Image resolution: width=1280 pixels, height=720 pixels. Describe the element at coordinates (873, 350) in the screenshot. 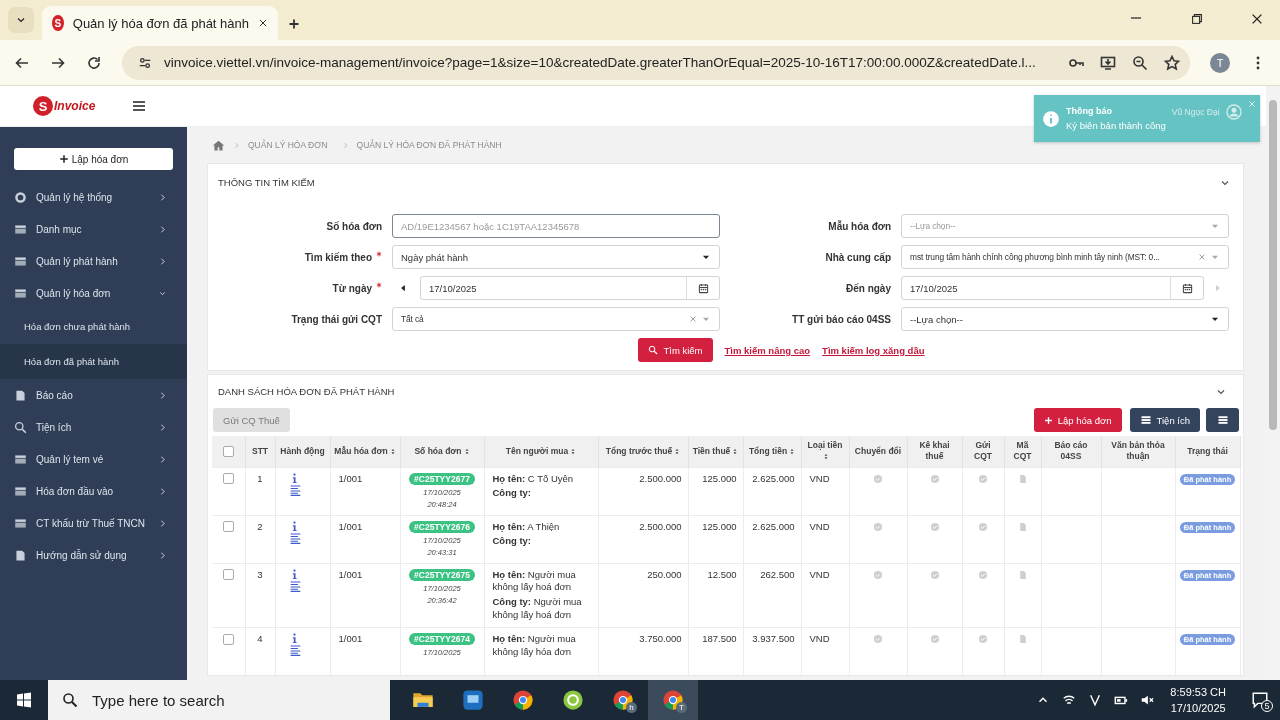

I see `search-link: Tìm kiếm log xăng dầu` at that location.